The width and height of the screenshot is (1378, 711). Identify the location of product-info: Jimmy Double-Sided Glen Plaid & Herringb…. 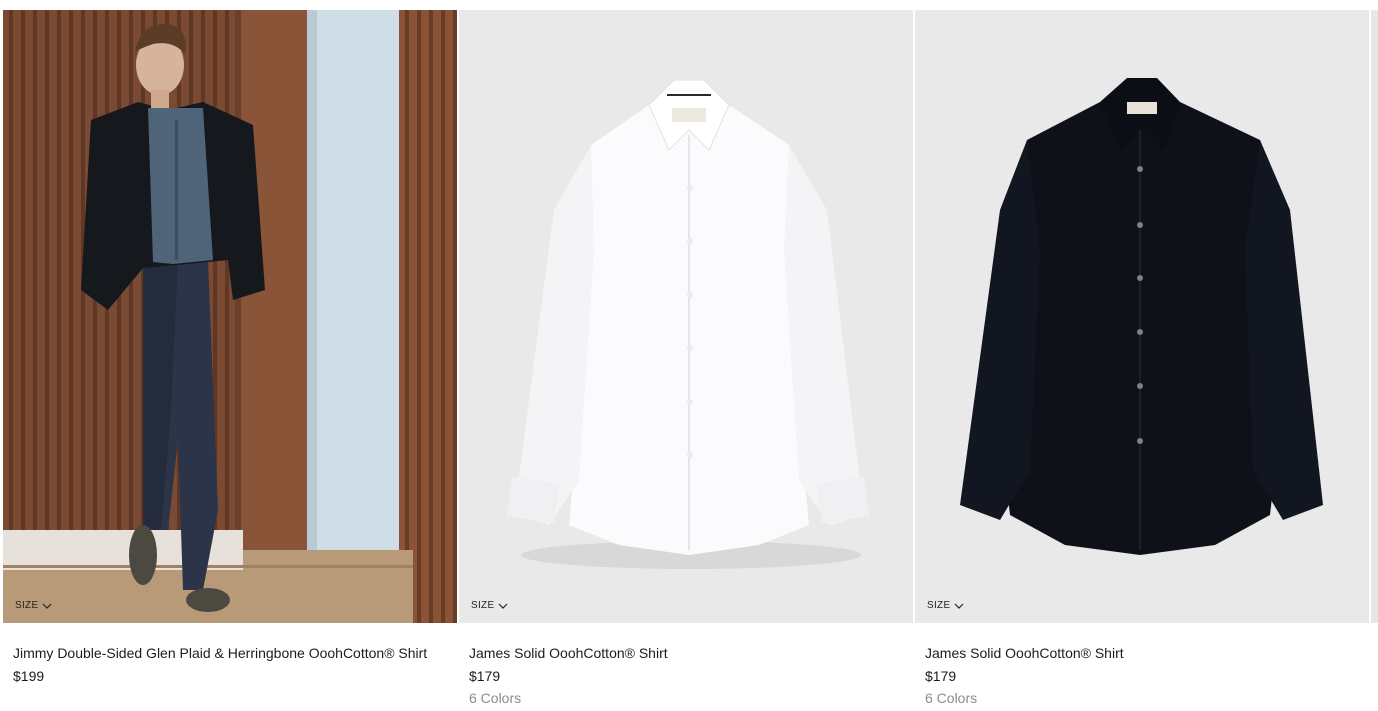
(229, 664).